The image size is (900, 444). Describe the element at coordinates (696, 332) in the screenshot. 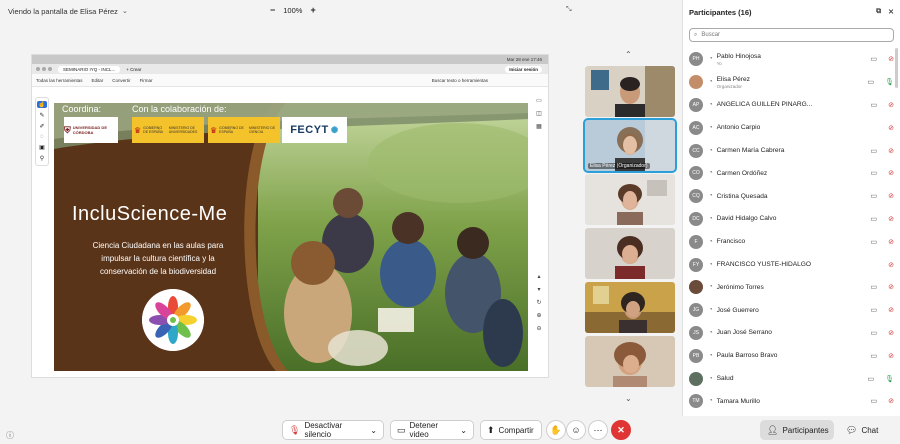

I see `avatar: JS` at that location.